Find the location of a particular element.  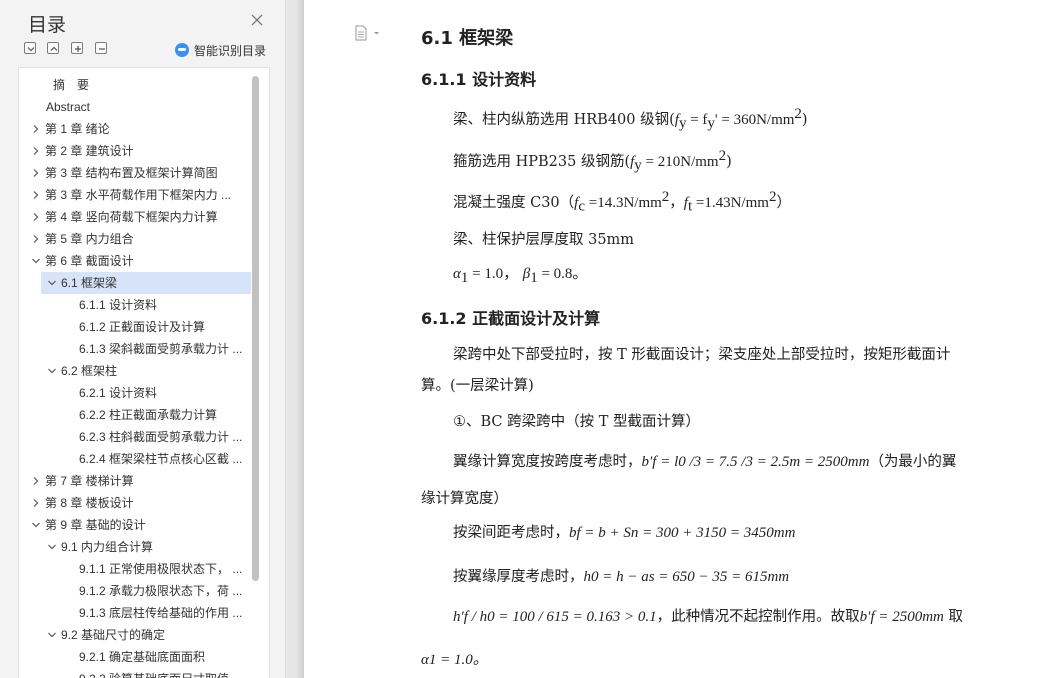

toc-item: 9.1 内力组合计算 is located at coordinates (135, 547).